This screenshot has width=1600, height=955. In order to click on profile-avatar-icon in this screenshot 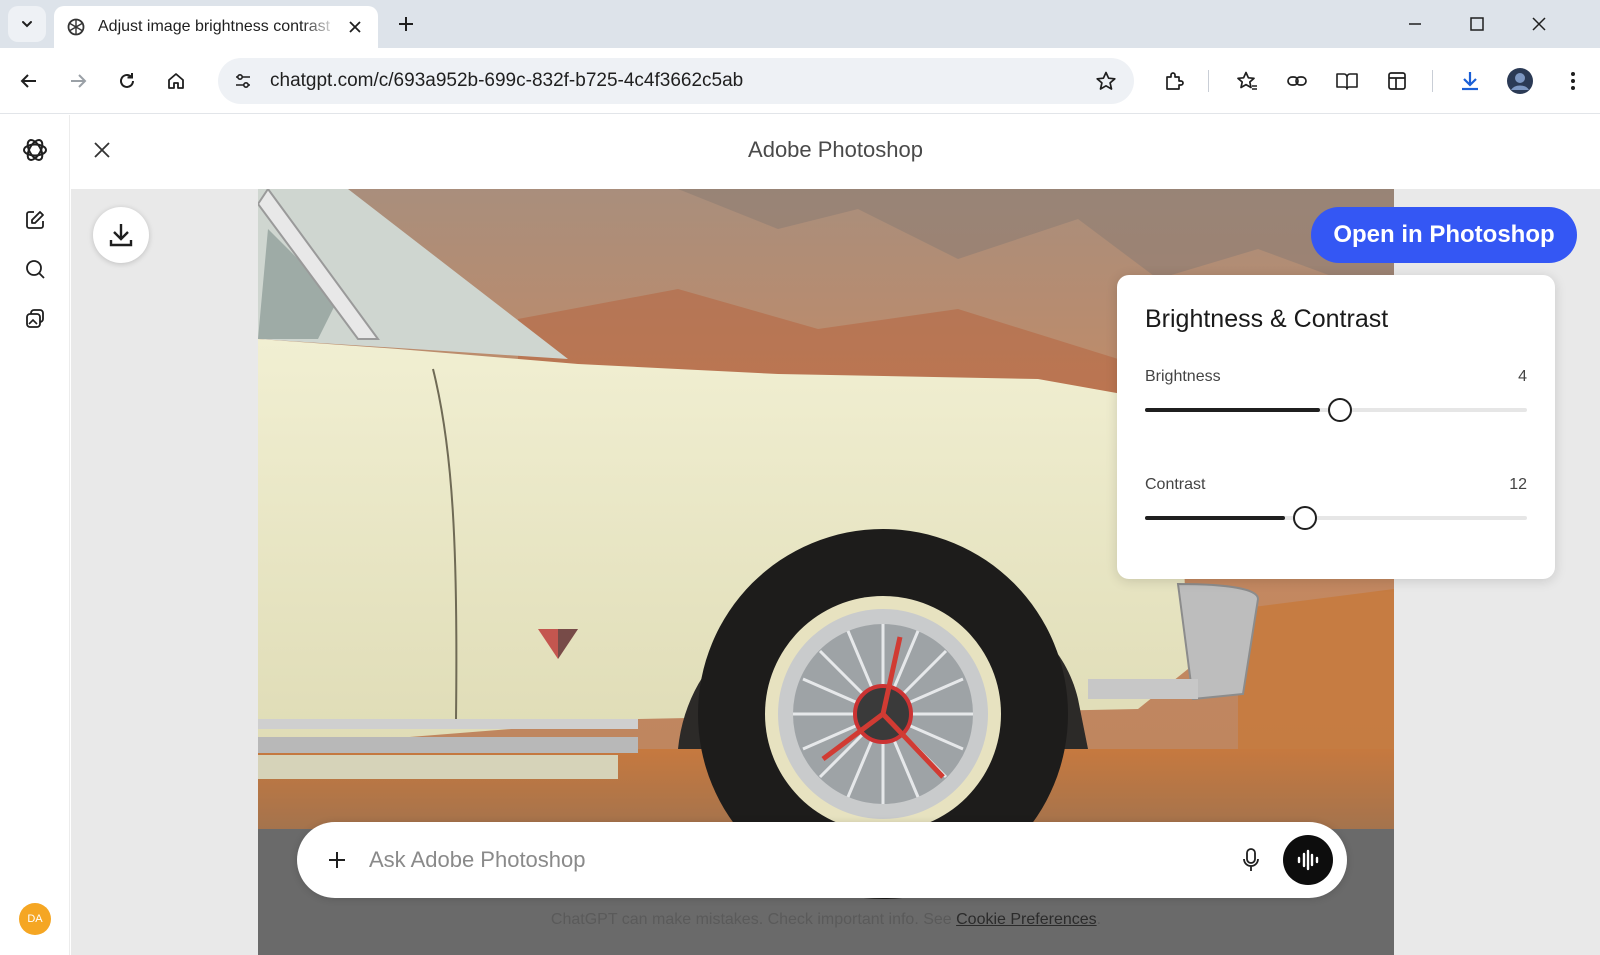, I will do `click(1520, 81)`.